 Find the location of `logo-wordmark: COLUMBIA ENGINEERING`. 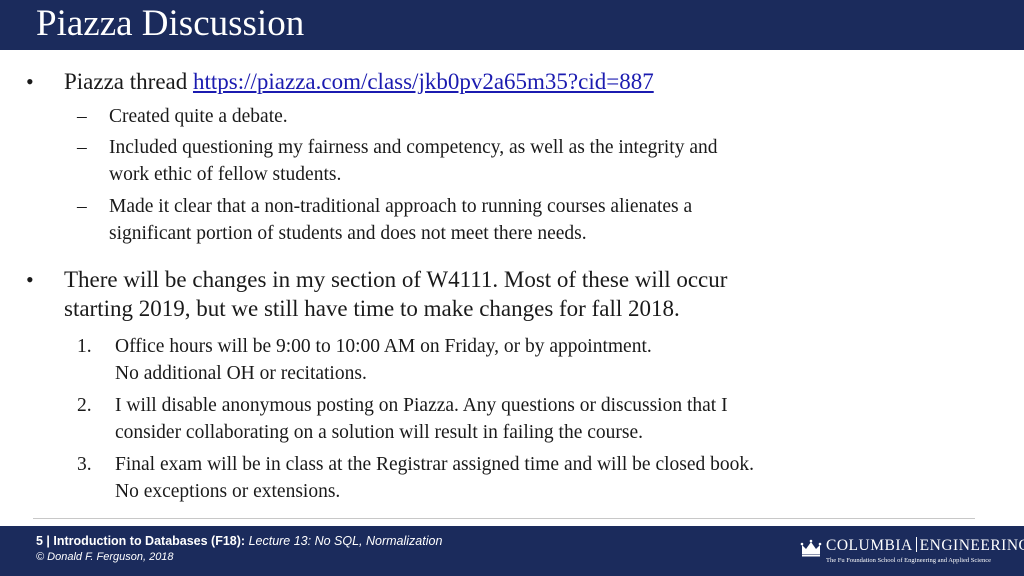

logo-wordmark: COLUMBIA ENGINEERING is located at coordinates (925, 546).